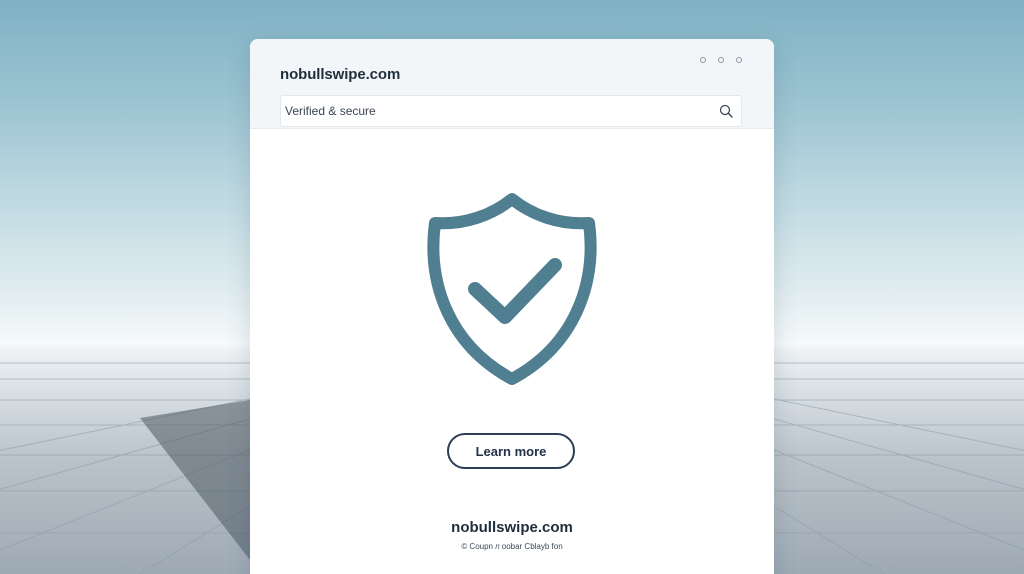  I want to click on browser-toolbar: nobullswipe.com Verified & secure, so click(512, 84).